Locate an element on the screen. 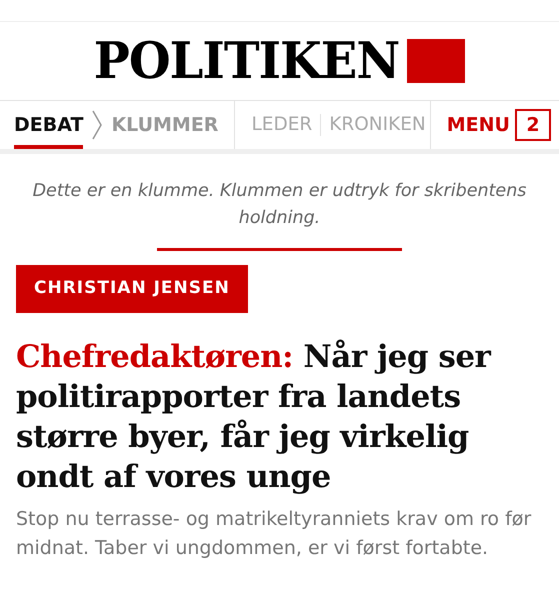 This screenshot has width=559, height=611. count-badge: 2 is located at coordinates (533, 125).